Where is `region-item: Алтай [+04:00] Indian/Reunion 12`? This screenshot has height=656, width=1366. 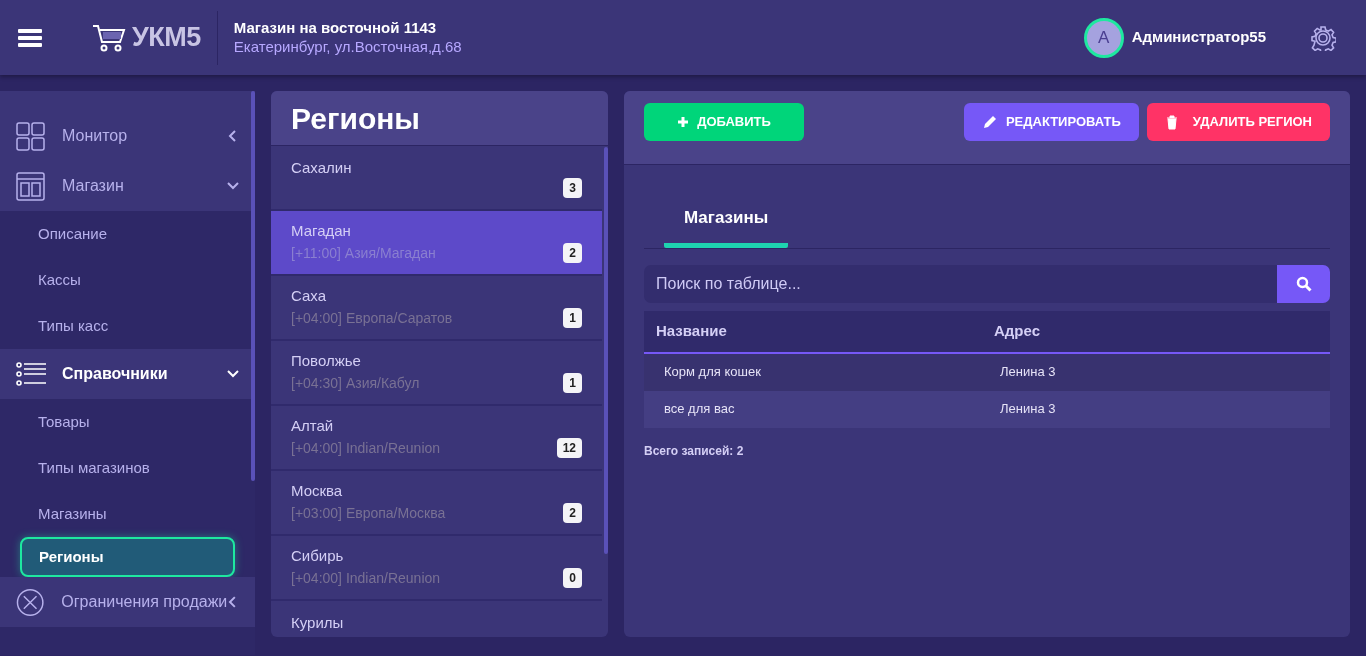
region-item: Алтай [+04:00] Indian/Reunion 12 is located at coordinates (436, 438).